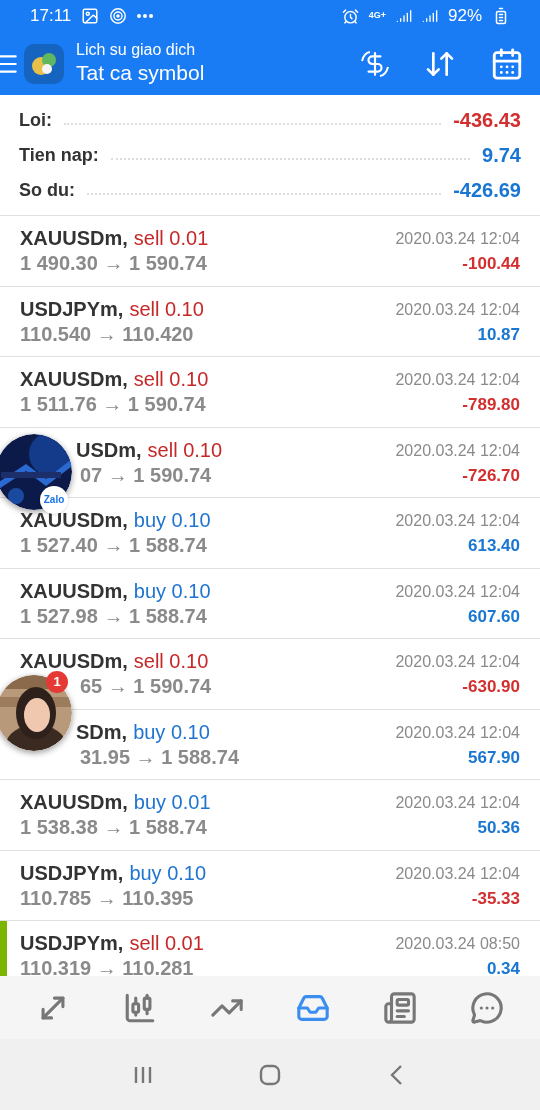 The width and height of the screenshot is (540, 1110). I want to click on home-icon, so click(270, 1074).